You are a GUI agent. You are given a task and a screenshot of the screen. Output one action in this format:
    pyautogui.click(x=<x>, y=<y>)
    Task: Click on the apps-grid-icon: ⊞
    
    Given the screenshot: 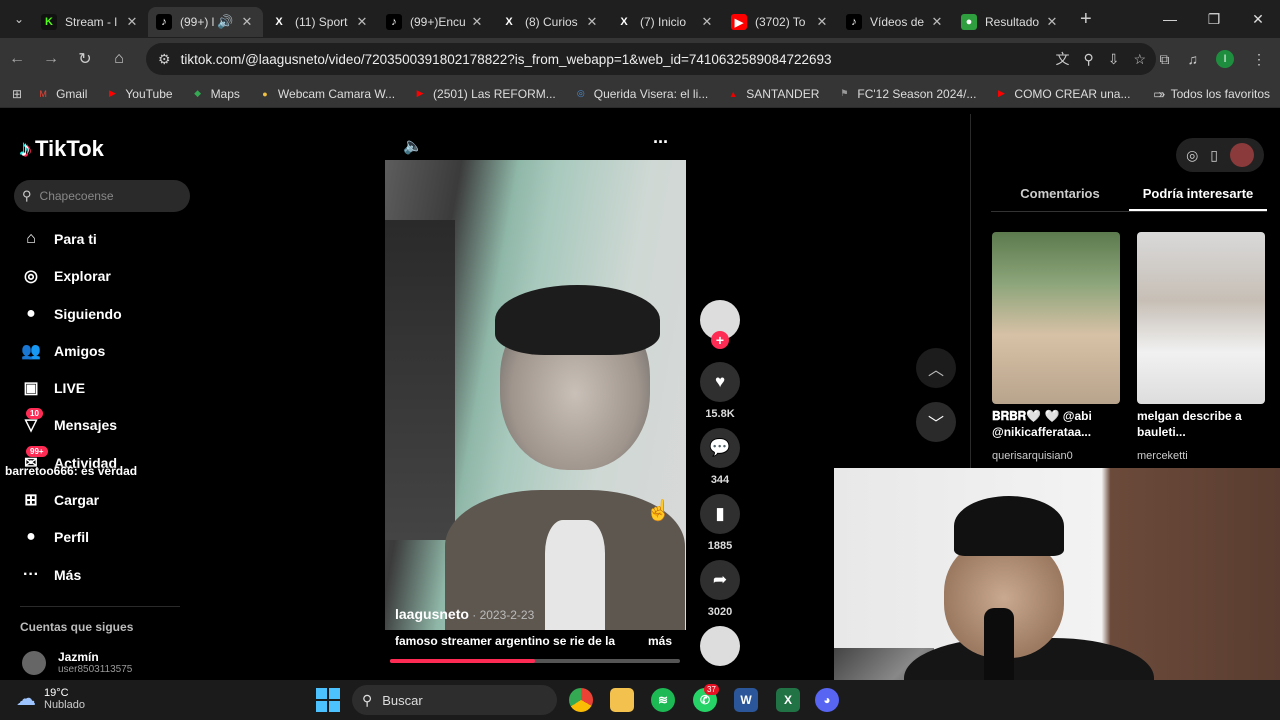 What is the action you would take?
    pyautogui.click(x=17, y=94)
    